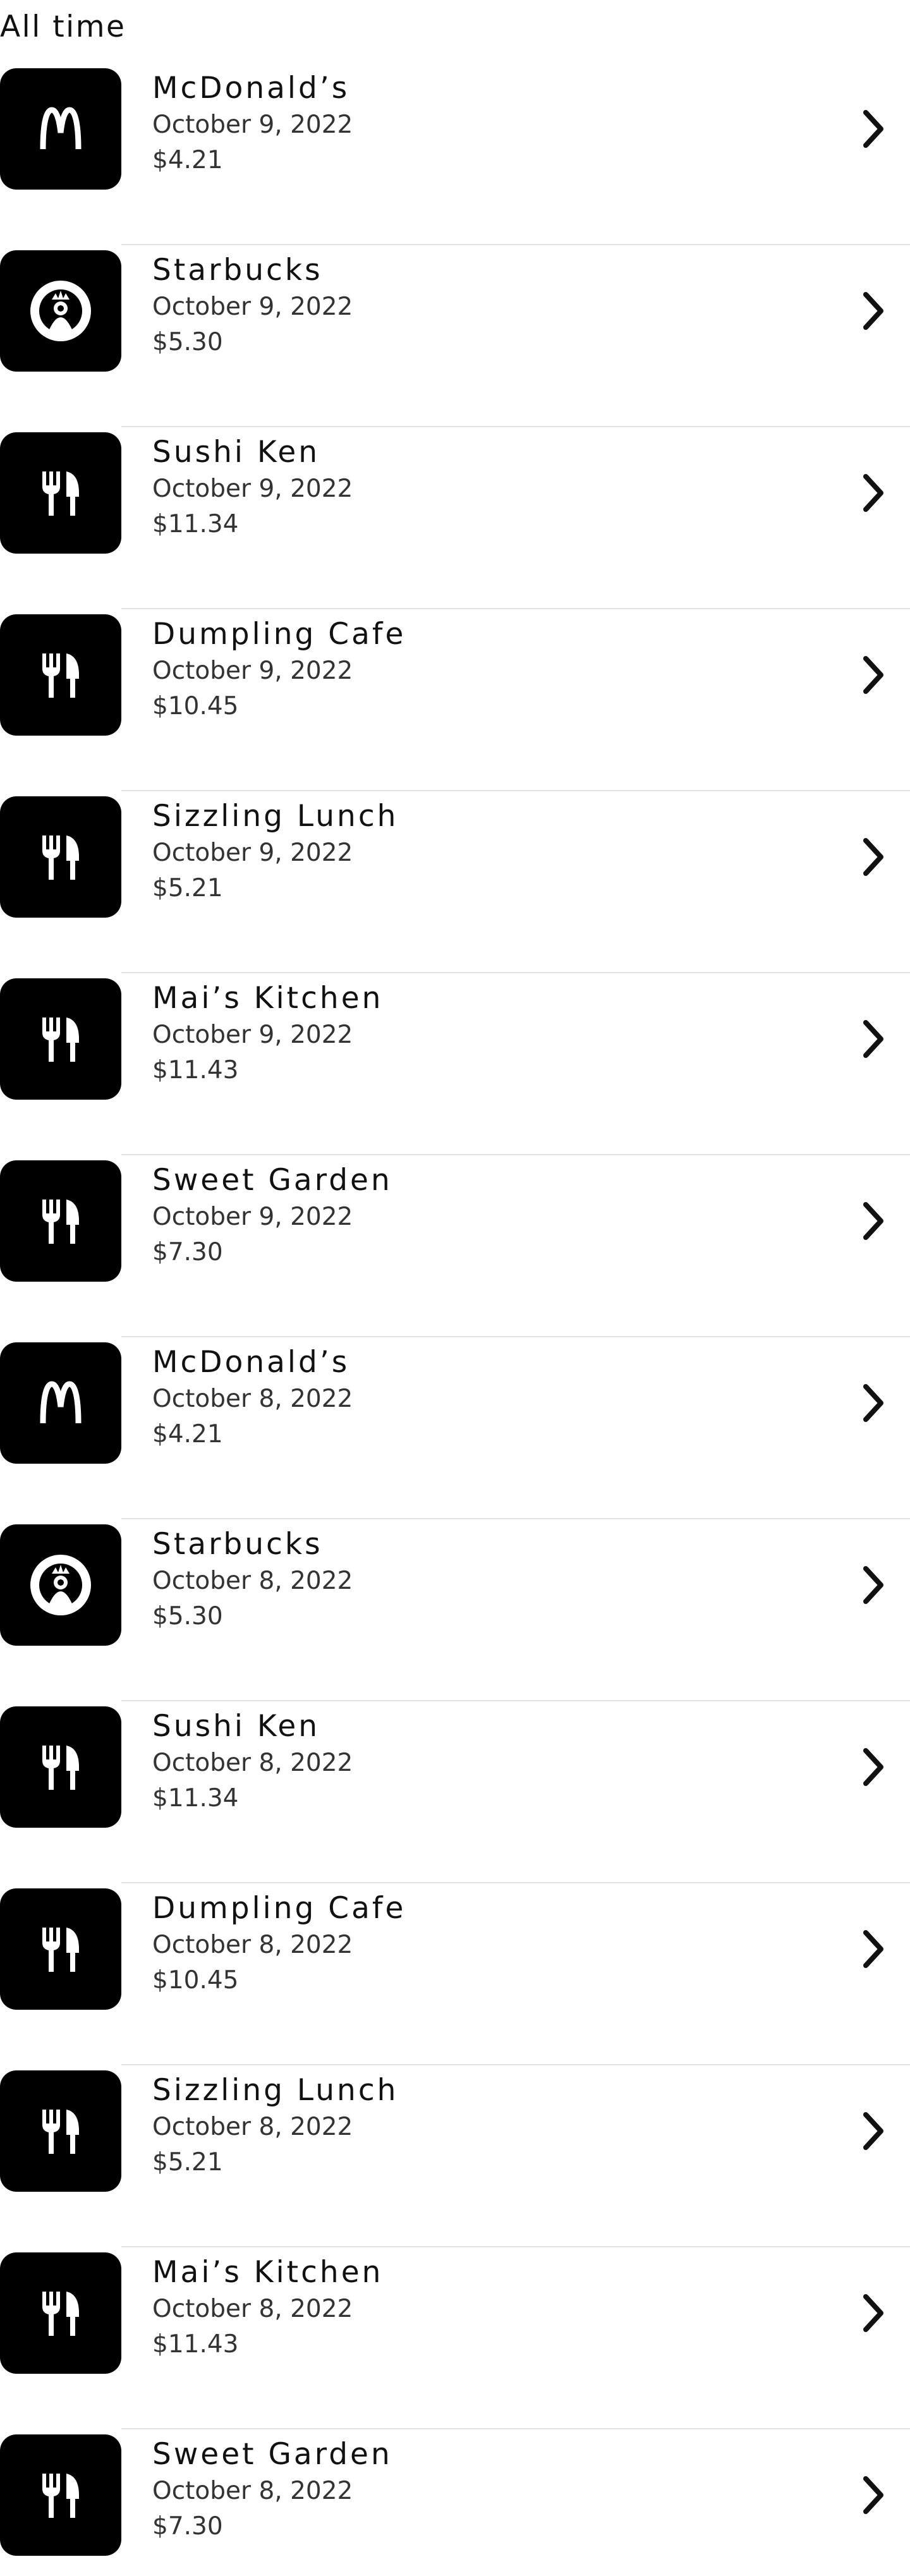 Image resolution: width=910 pixels, height=2576 pixels. What do you see at coordinates (455, 2503) in the screenshot?
I see `transaction-row-13: Sweet Garden October 8, 2022 $7.30` at bounding box center [455, 2503].